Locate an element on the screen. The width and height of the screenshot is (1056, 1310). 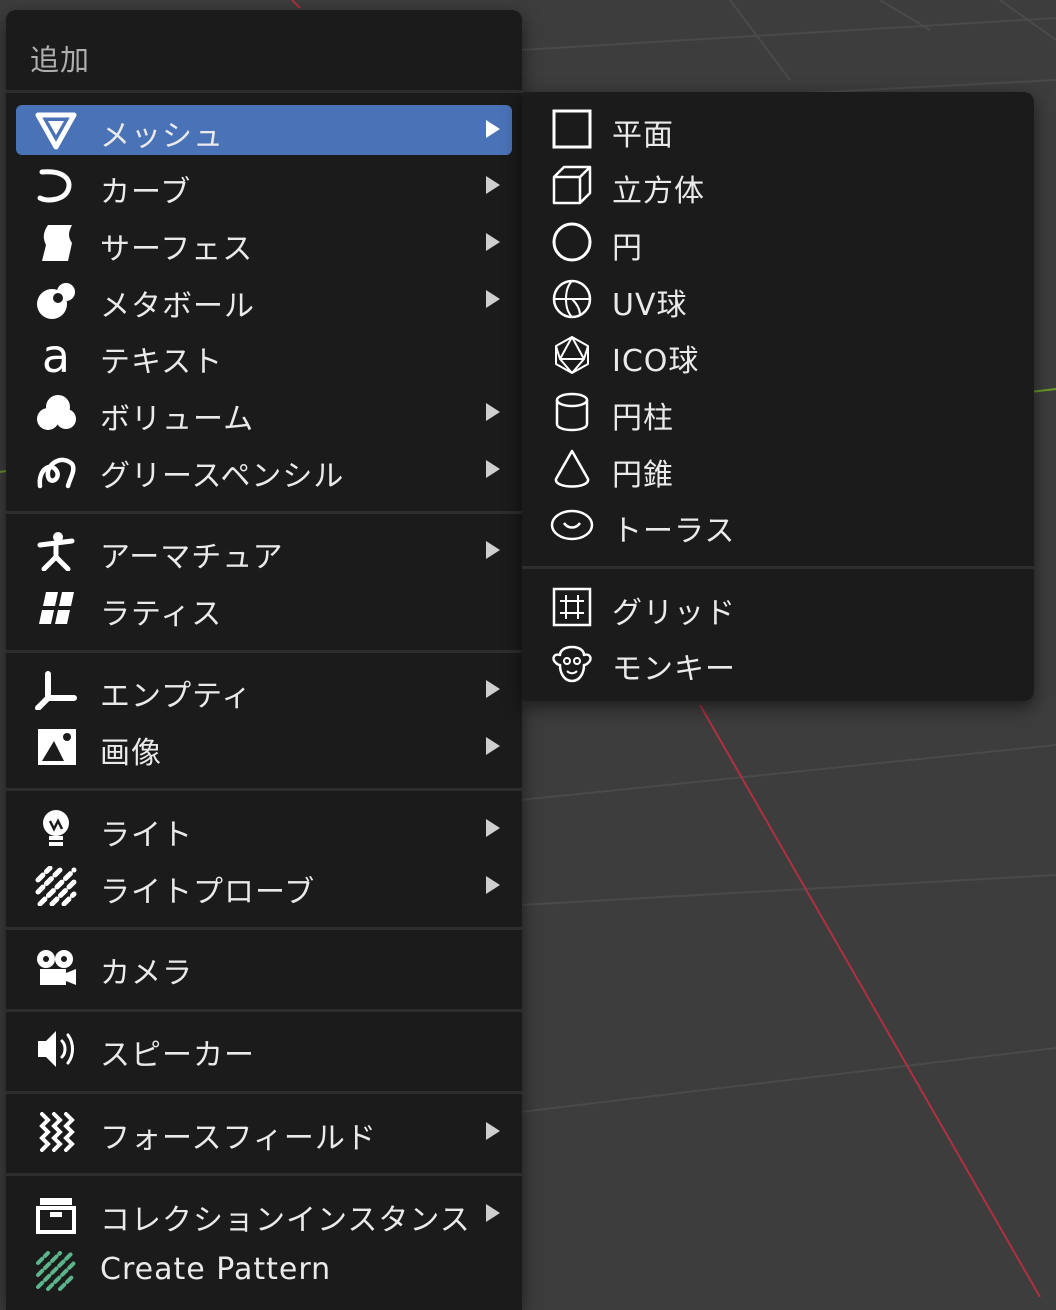
menu-item-armature: アーマチュア is located at coordinates (264, 551).